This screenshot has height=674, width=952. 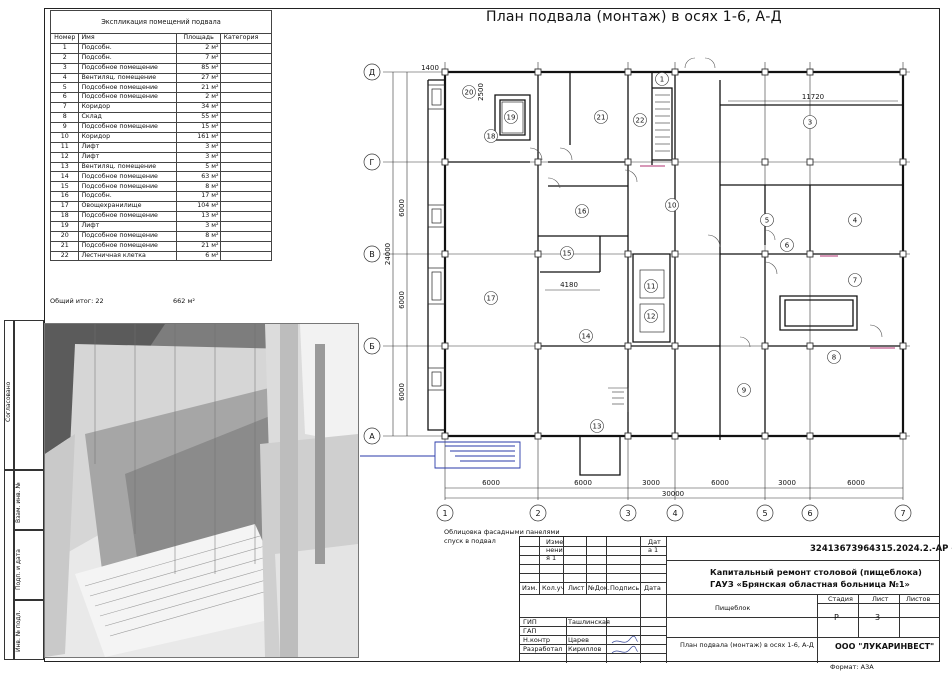 What do you see at coordinates (127, 147) in the screenshot?
I see `explication-cell: Лифт` at bounding box center [127, 147].